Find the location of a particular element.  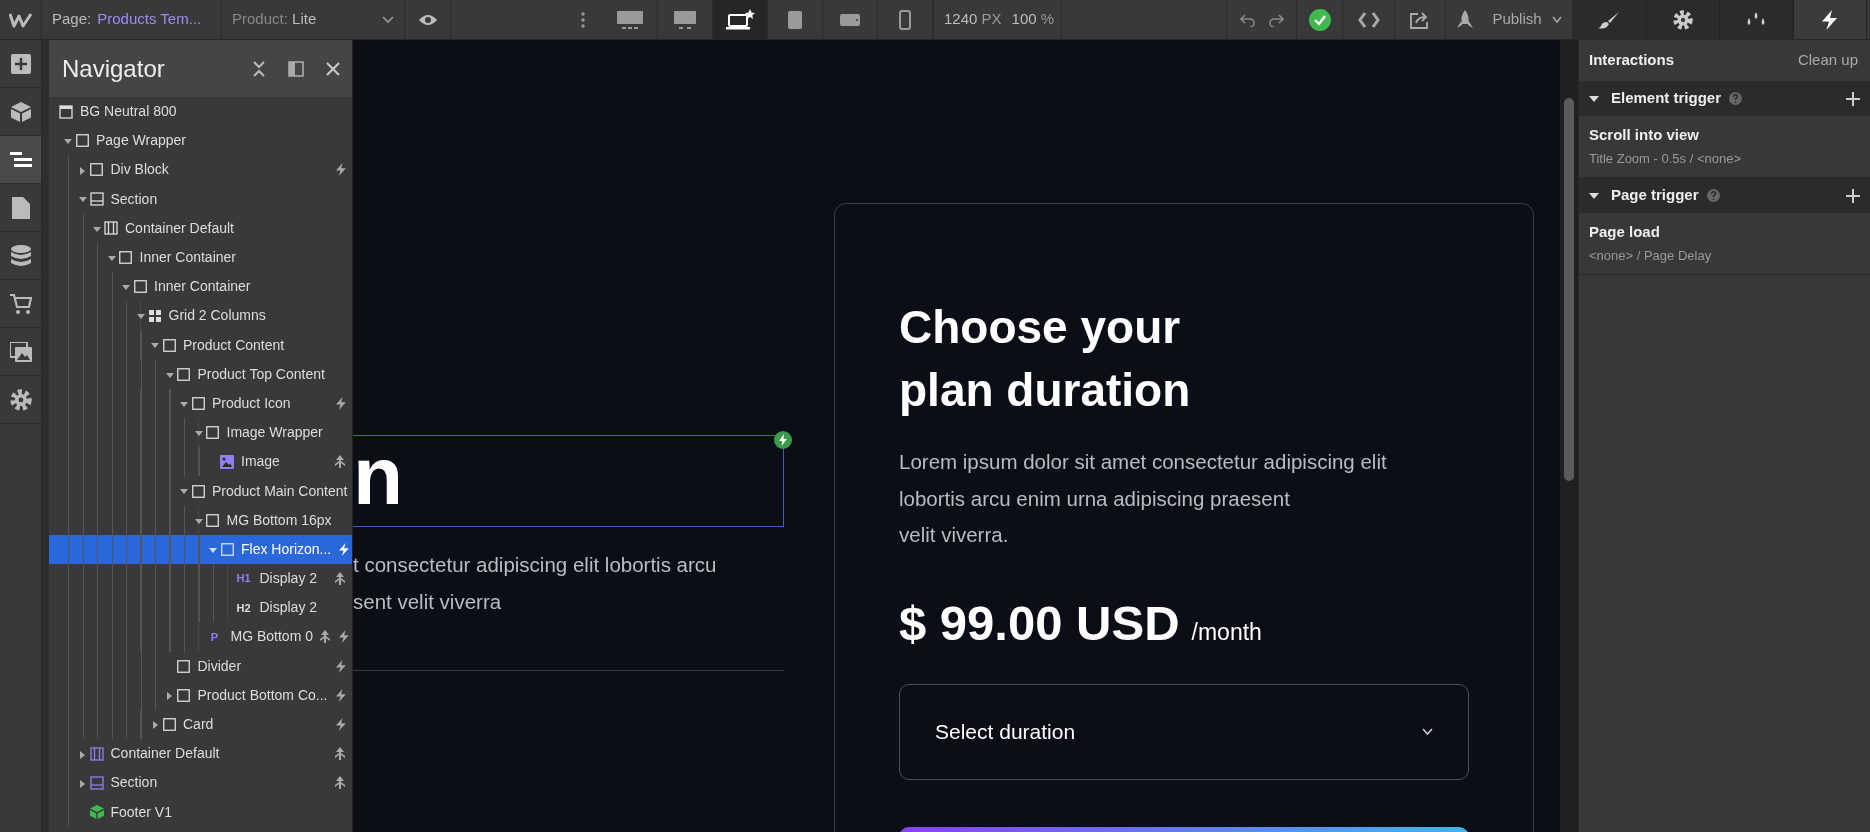

panel-title: Navigator is located at coordinates (114, 68).